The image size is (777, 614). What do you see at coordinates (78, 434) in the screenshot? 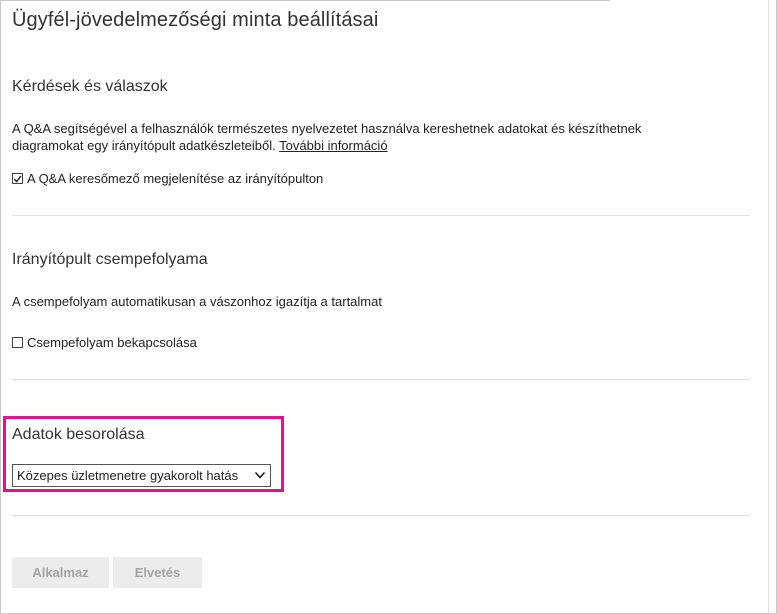
I see `classification-heading: Adatok besorolása` at bounding box center [78, 434].